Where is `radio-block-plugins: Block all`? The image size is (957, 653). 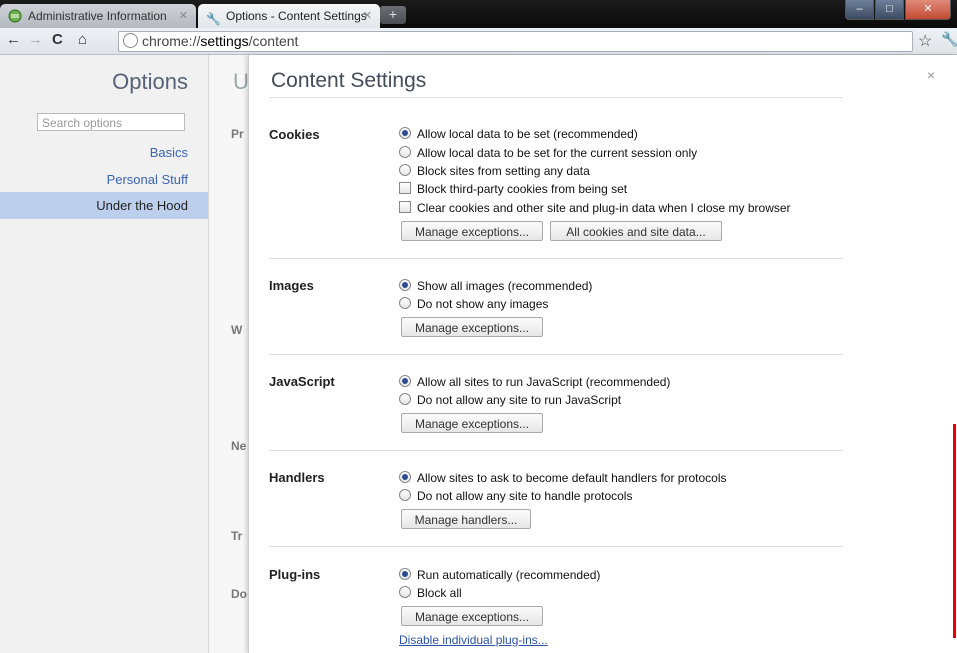 radio-block-plugins: Block all is located at coordinates (430, 593).